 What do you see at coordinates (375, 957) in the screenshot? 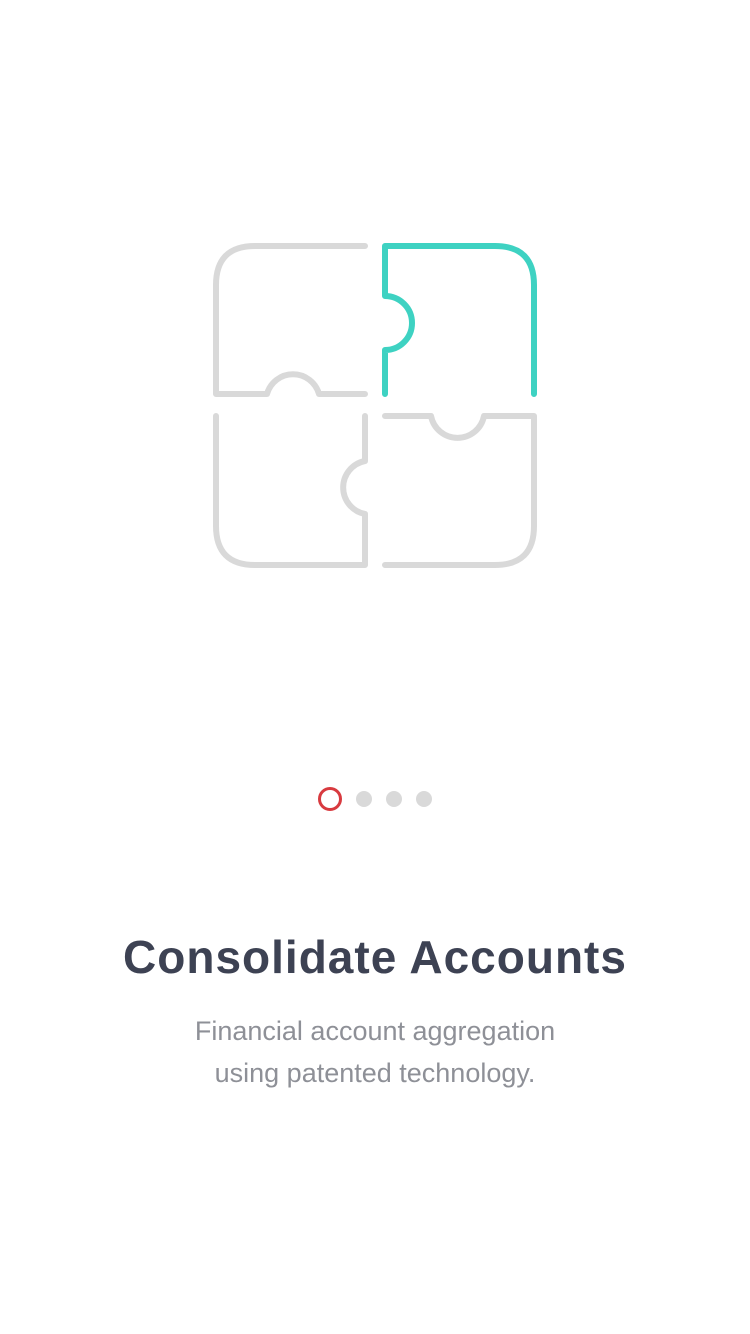
I see `onboarding-title: Consolidate Accounts` at bounding box center [375, 957].